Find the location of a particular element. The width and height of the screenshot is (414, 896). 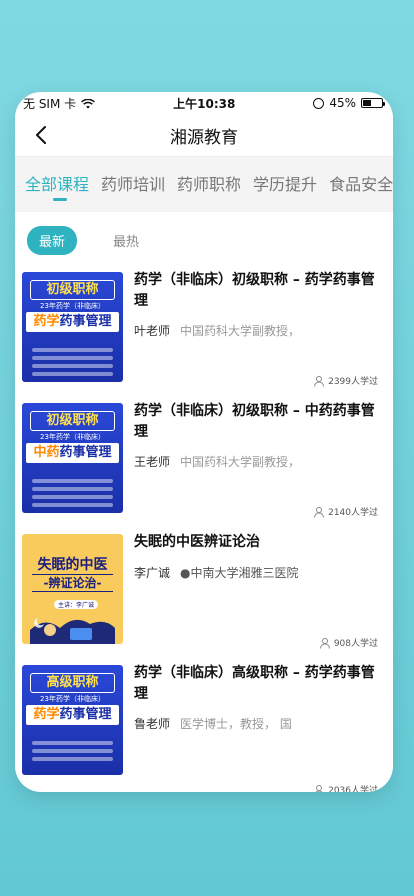

course-teacher: 鲁老师 is located at coordinates (152, 724).